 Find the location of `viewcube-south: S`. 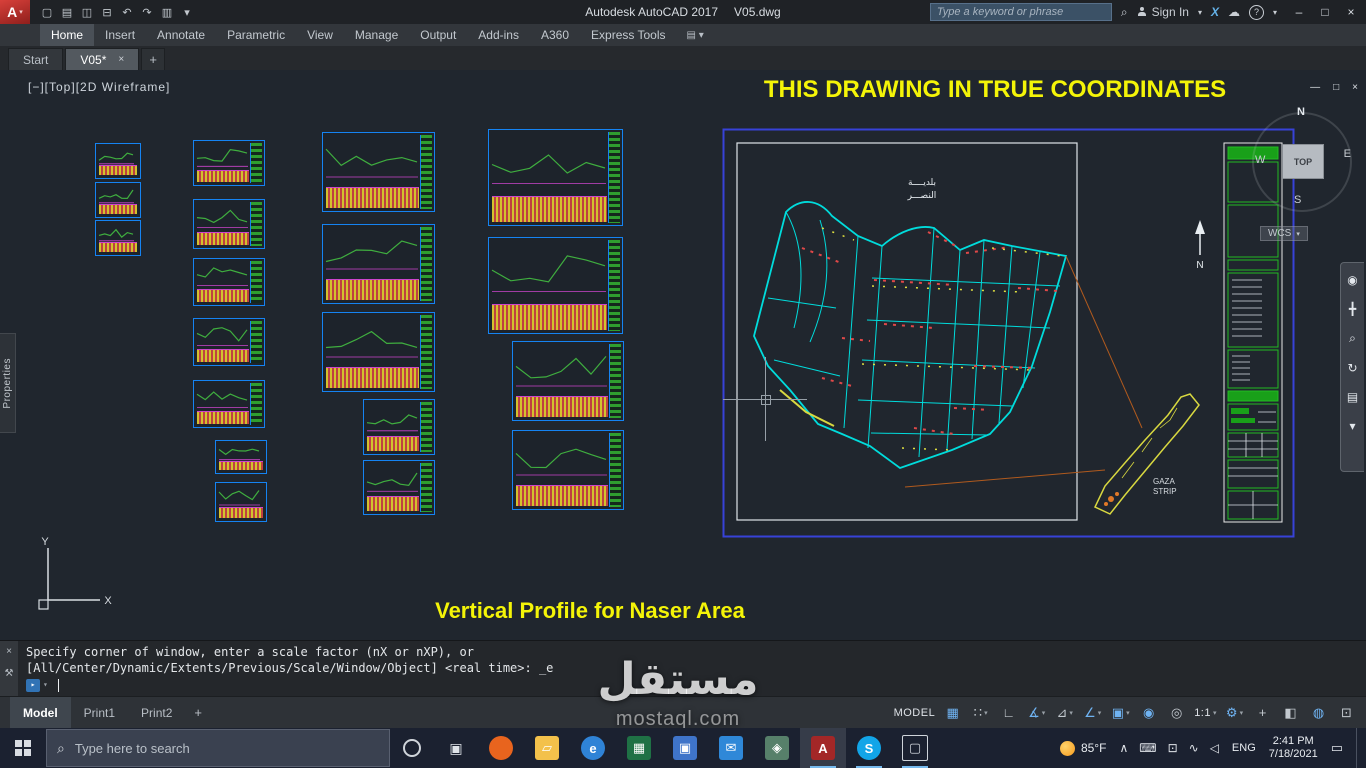

viewcube-south: S is located at coordinates (1297, 200).